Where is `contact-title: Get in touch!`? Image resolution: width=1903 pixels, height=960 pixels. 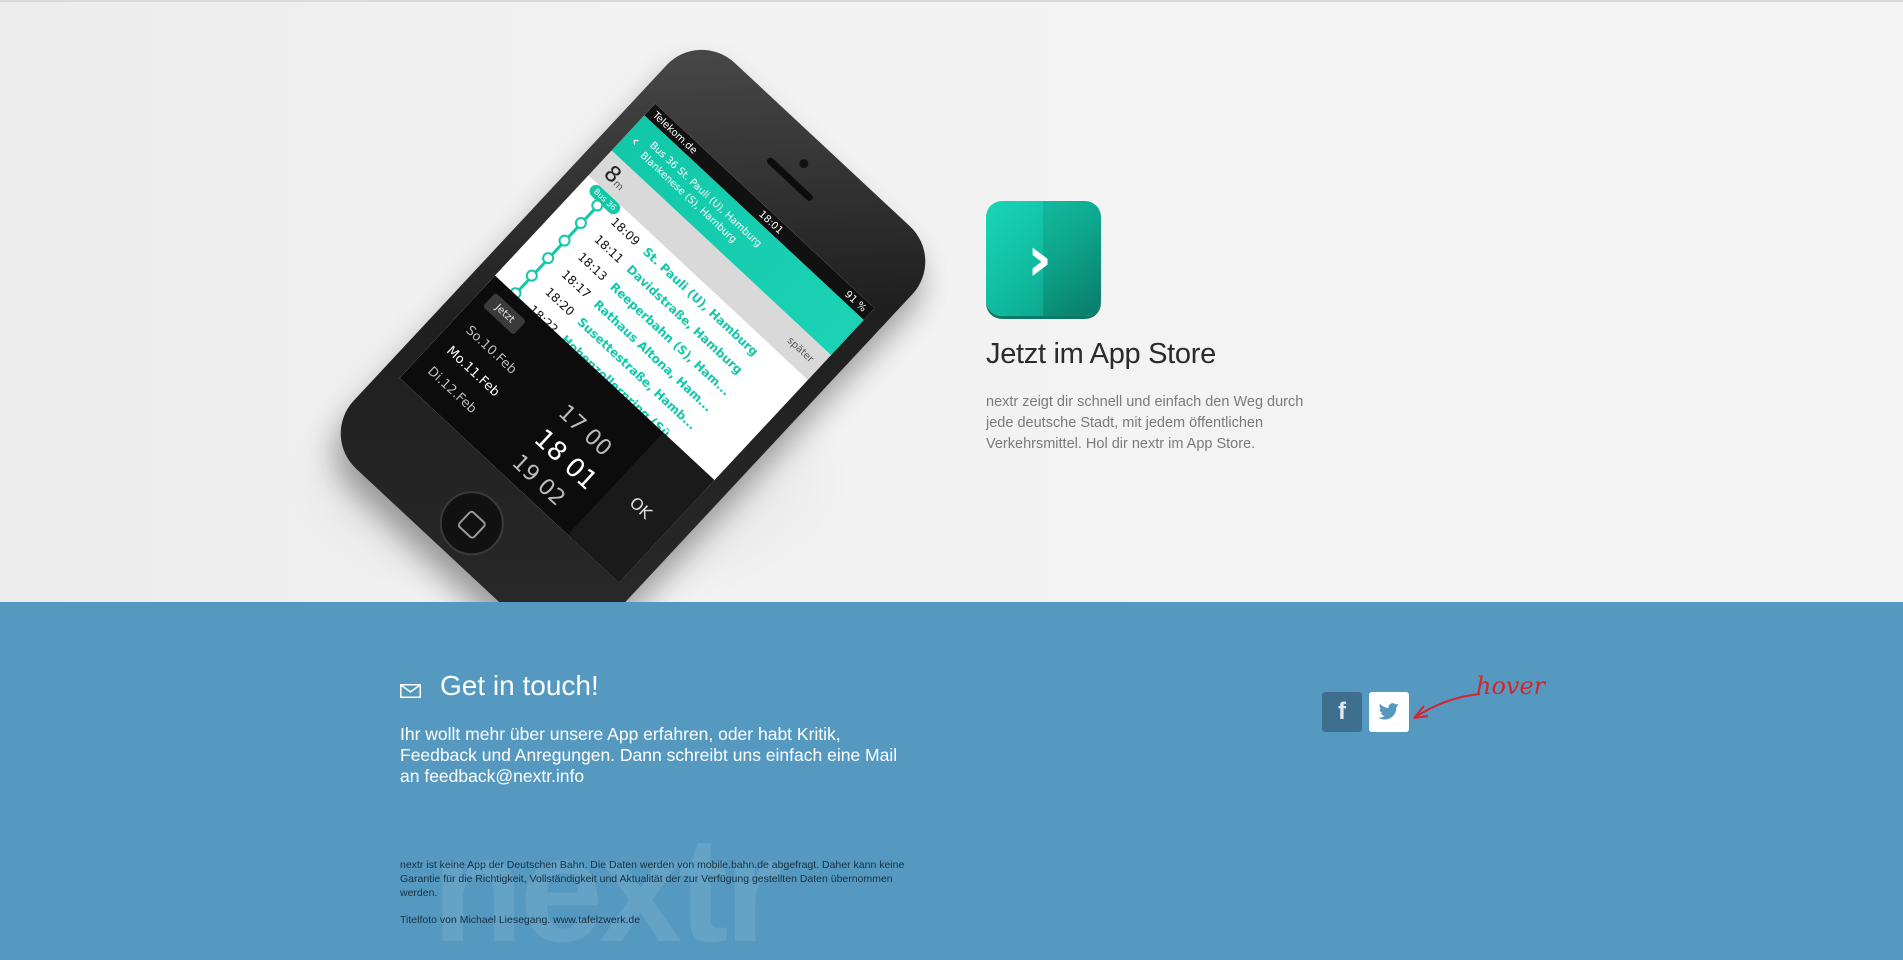
contact-title: Get in touch! is located at coordinates (519, 685).